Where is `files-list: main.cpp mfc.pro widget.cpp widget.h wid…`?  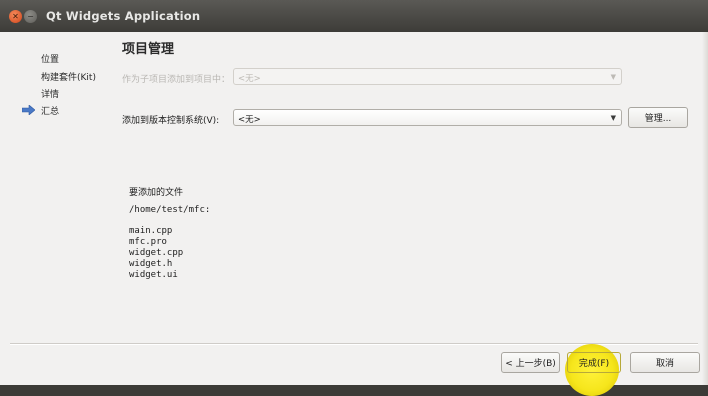 files-list: main.cpp mfc.pro widget.cpp widget.h wid… is located at coordinates (169, 253).